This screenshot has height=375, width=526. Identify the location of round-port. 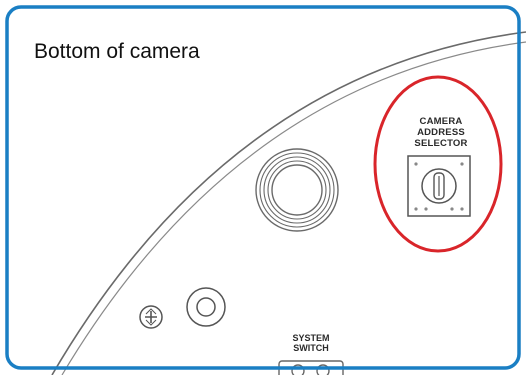
(297, 190).